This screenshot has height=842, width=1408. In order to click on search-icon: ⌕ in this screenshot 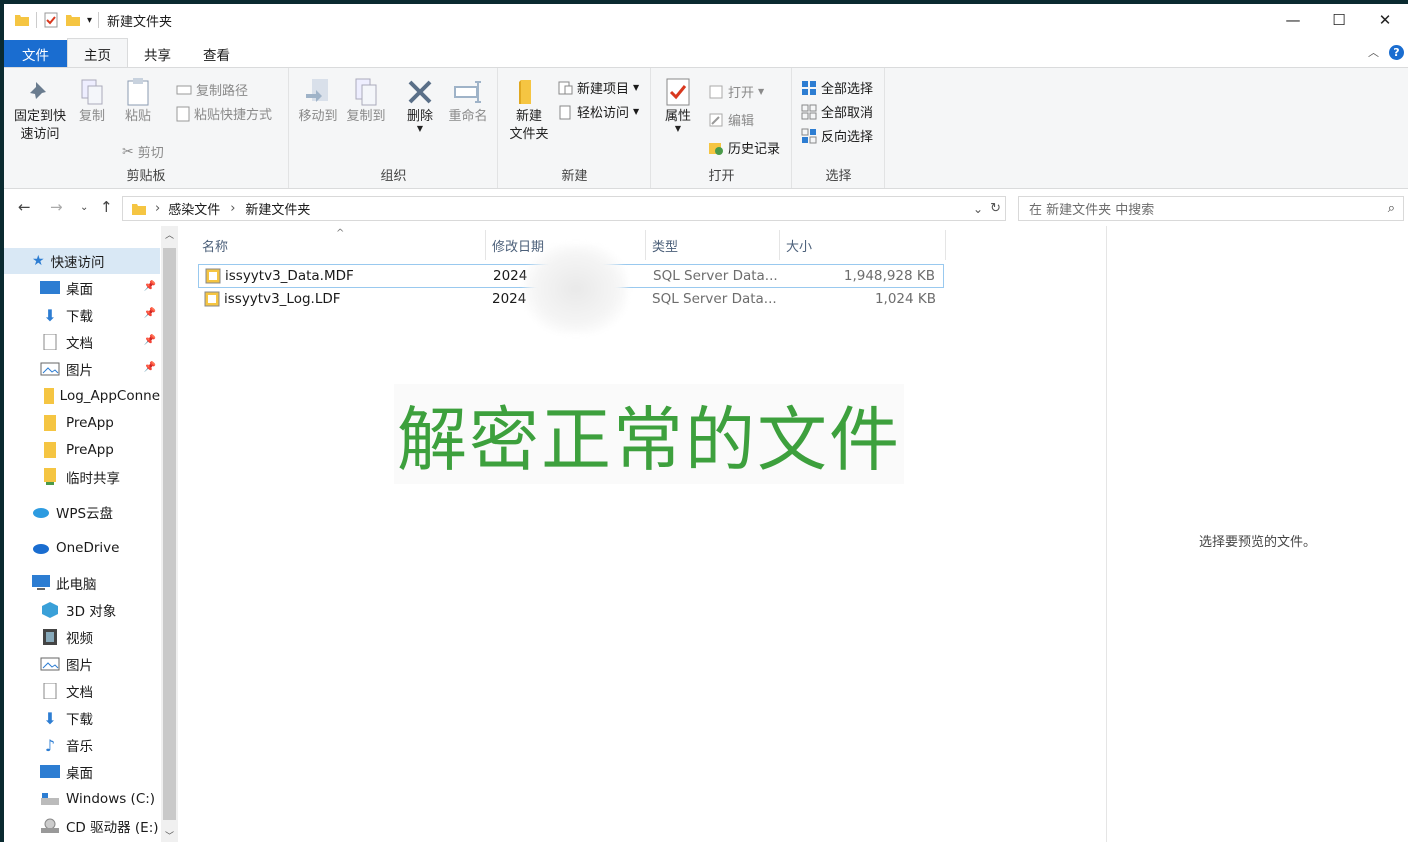, I will do `click(1391, 208)`.